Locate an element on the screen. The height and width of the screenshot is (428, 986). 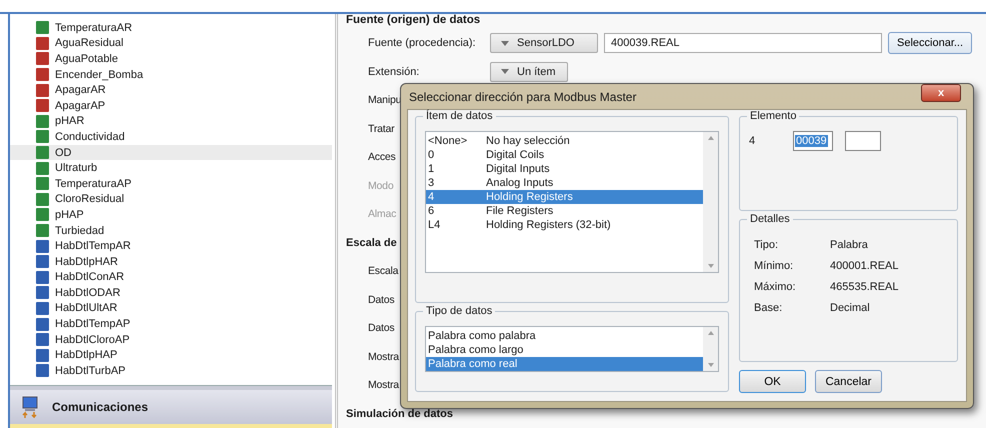
detail-label: Máximo: is located at coordinates (775, 286).